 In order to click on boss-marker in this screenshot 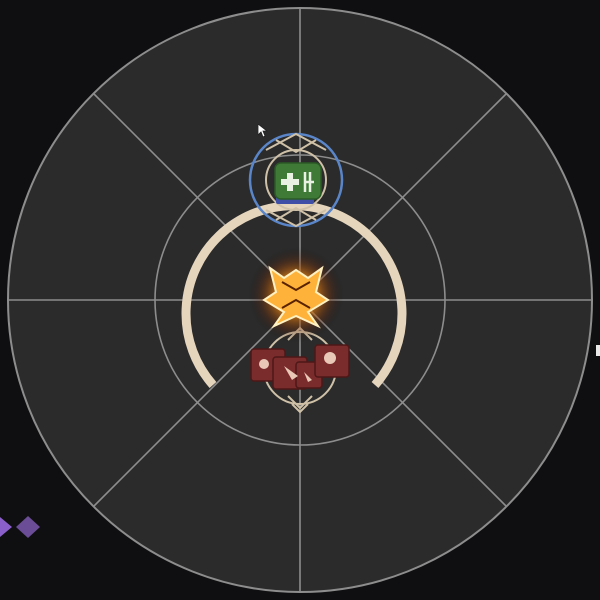, I will do `click(296, 295)`.